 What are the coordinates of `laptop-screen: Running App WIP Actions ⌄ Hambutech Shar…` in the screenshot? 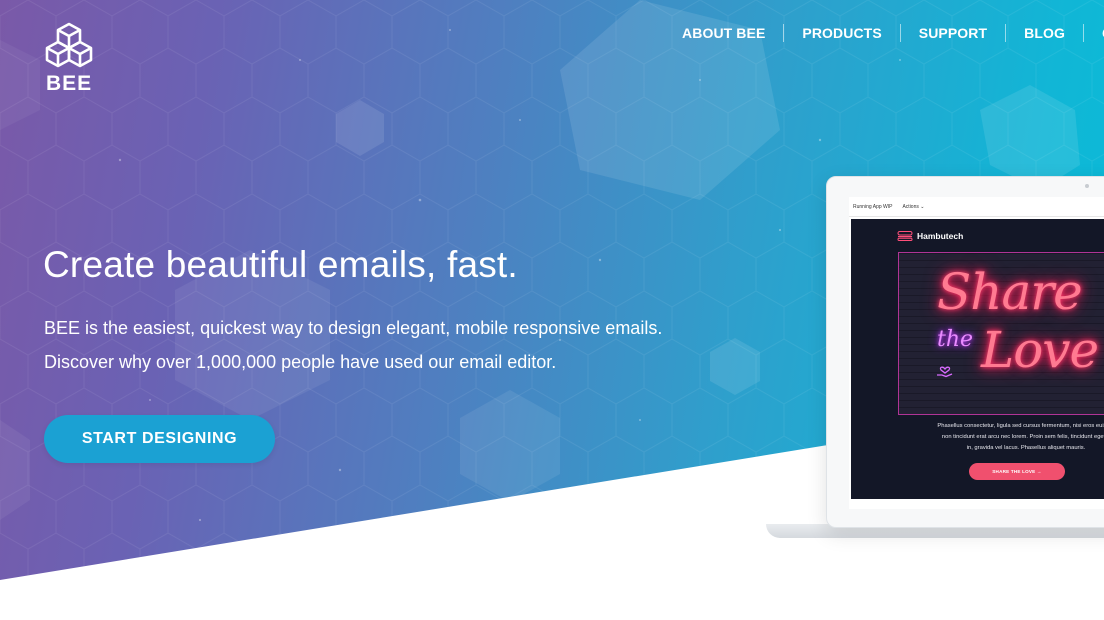 It's located at (976, 353).